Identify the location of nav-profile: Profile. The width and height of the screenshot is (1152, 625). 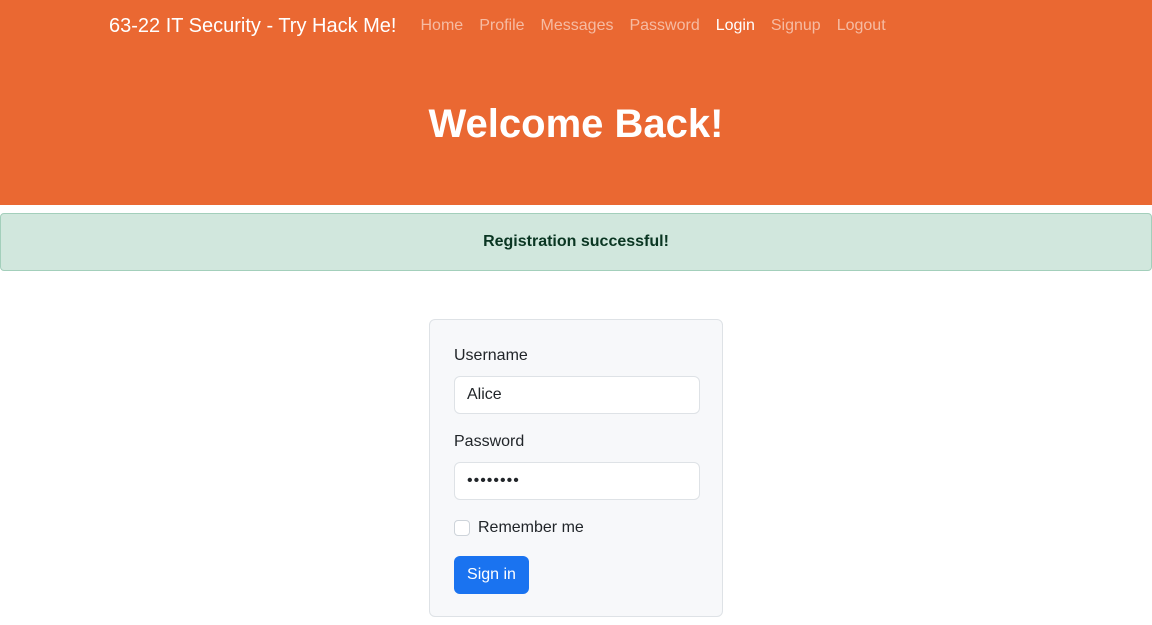
(501, 26).